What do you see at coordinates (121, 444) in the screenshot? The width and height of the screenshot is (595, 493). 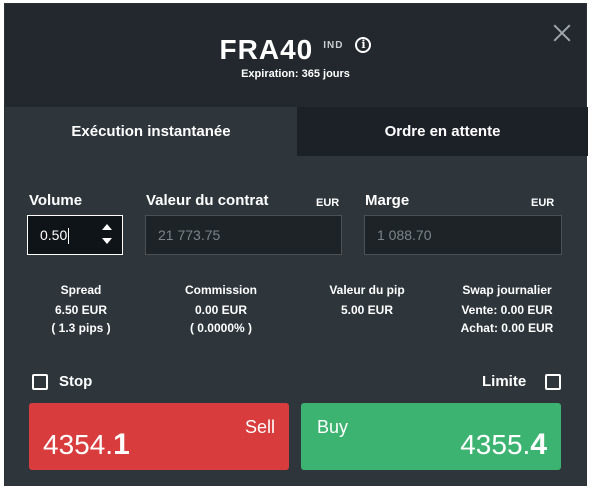 I see `sell-price-pip: 1` at bounding box center [121, 444].